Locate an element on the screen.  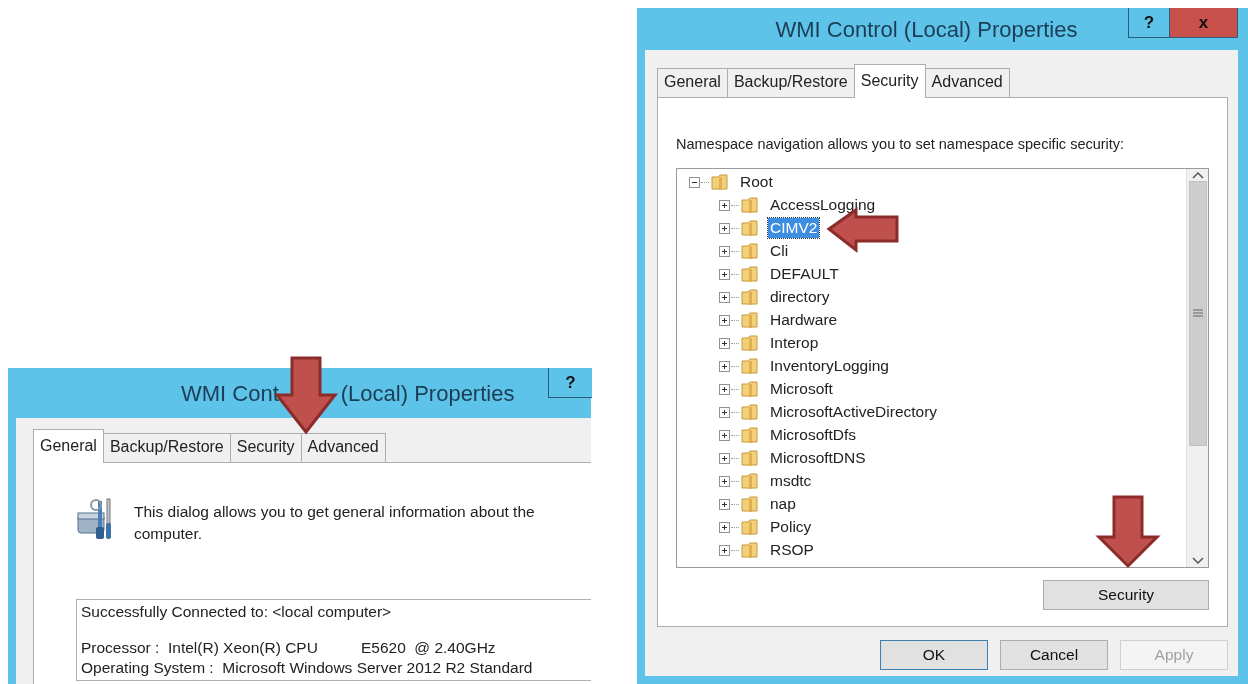
info-line: Operating System : Microsoft Windows Server 2012 R2 Standard is located at coordinates (307, 668).